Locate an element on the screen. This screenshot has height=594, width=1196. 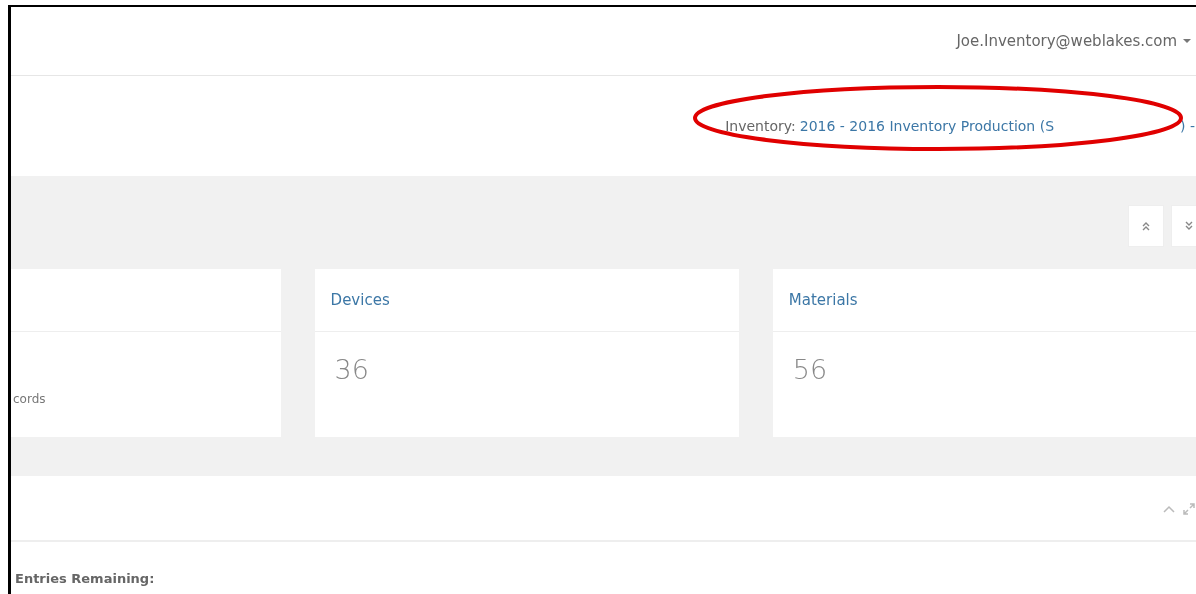
user-menu: Joe.Inventory@weblakes.com is located at coordinates (1073, 41).